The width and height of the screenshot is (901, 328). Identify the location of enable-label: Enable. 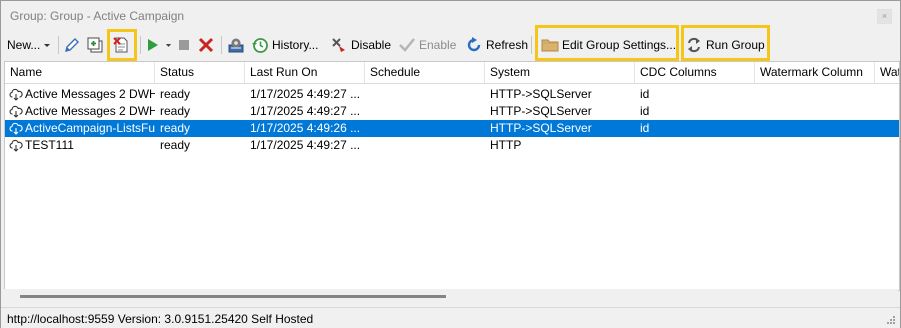
(438, 45).